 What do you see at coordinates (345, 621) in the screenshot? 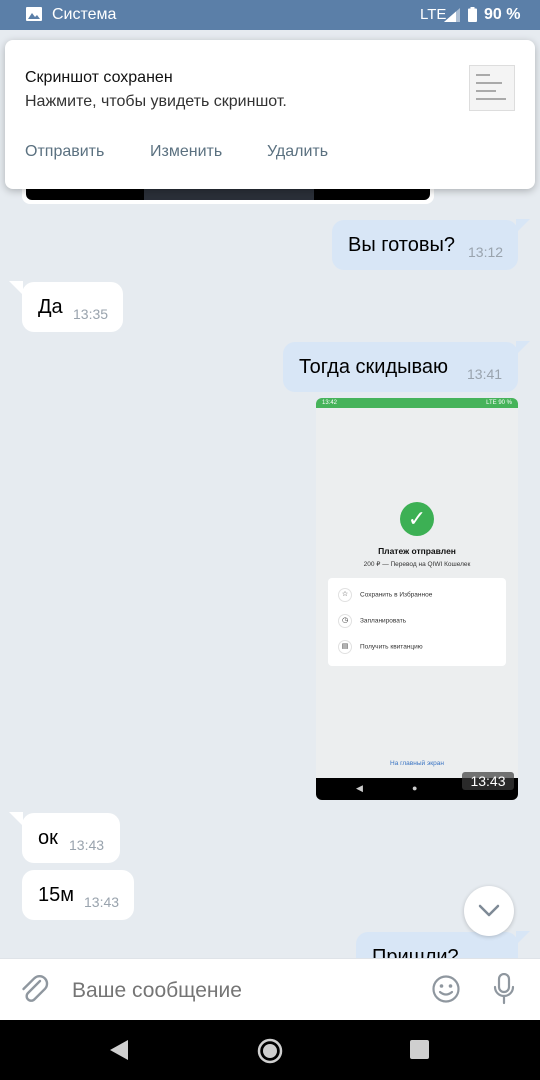
I see `clock-icon: ◷` at bounding box center [345, 621].